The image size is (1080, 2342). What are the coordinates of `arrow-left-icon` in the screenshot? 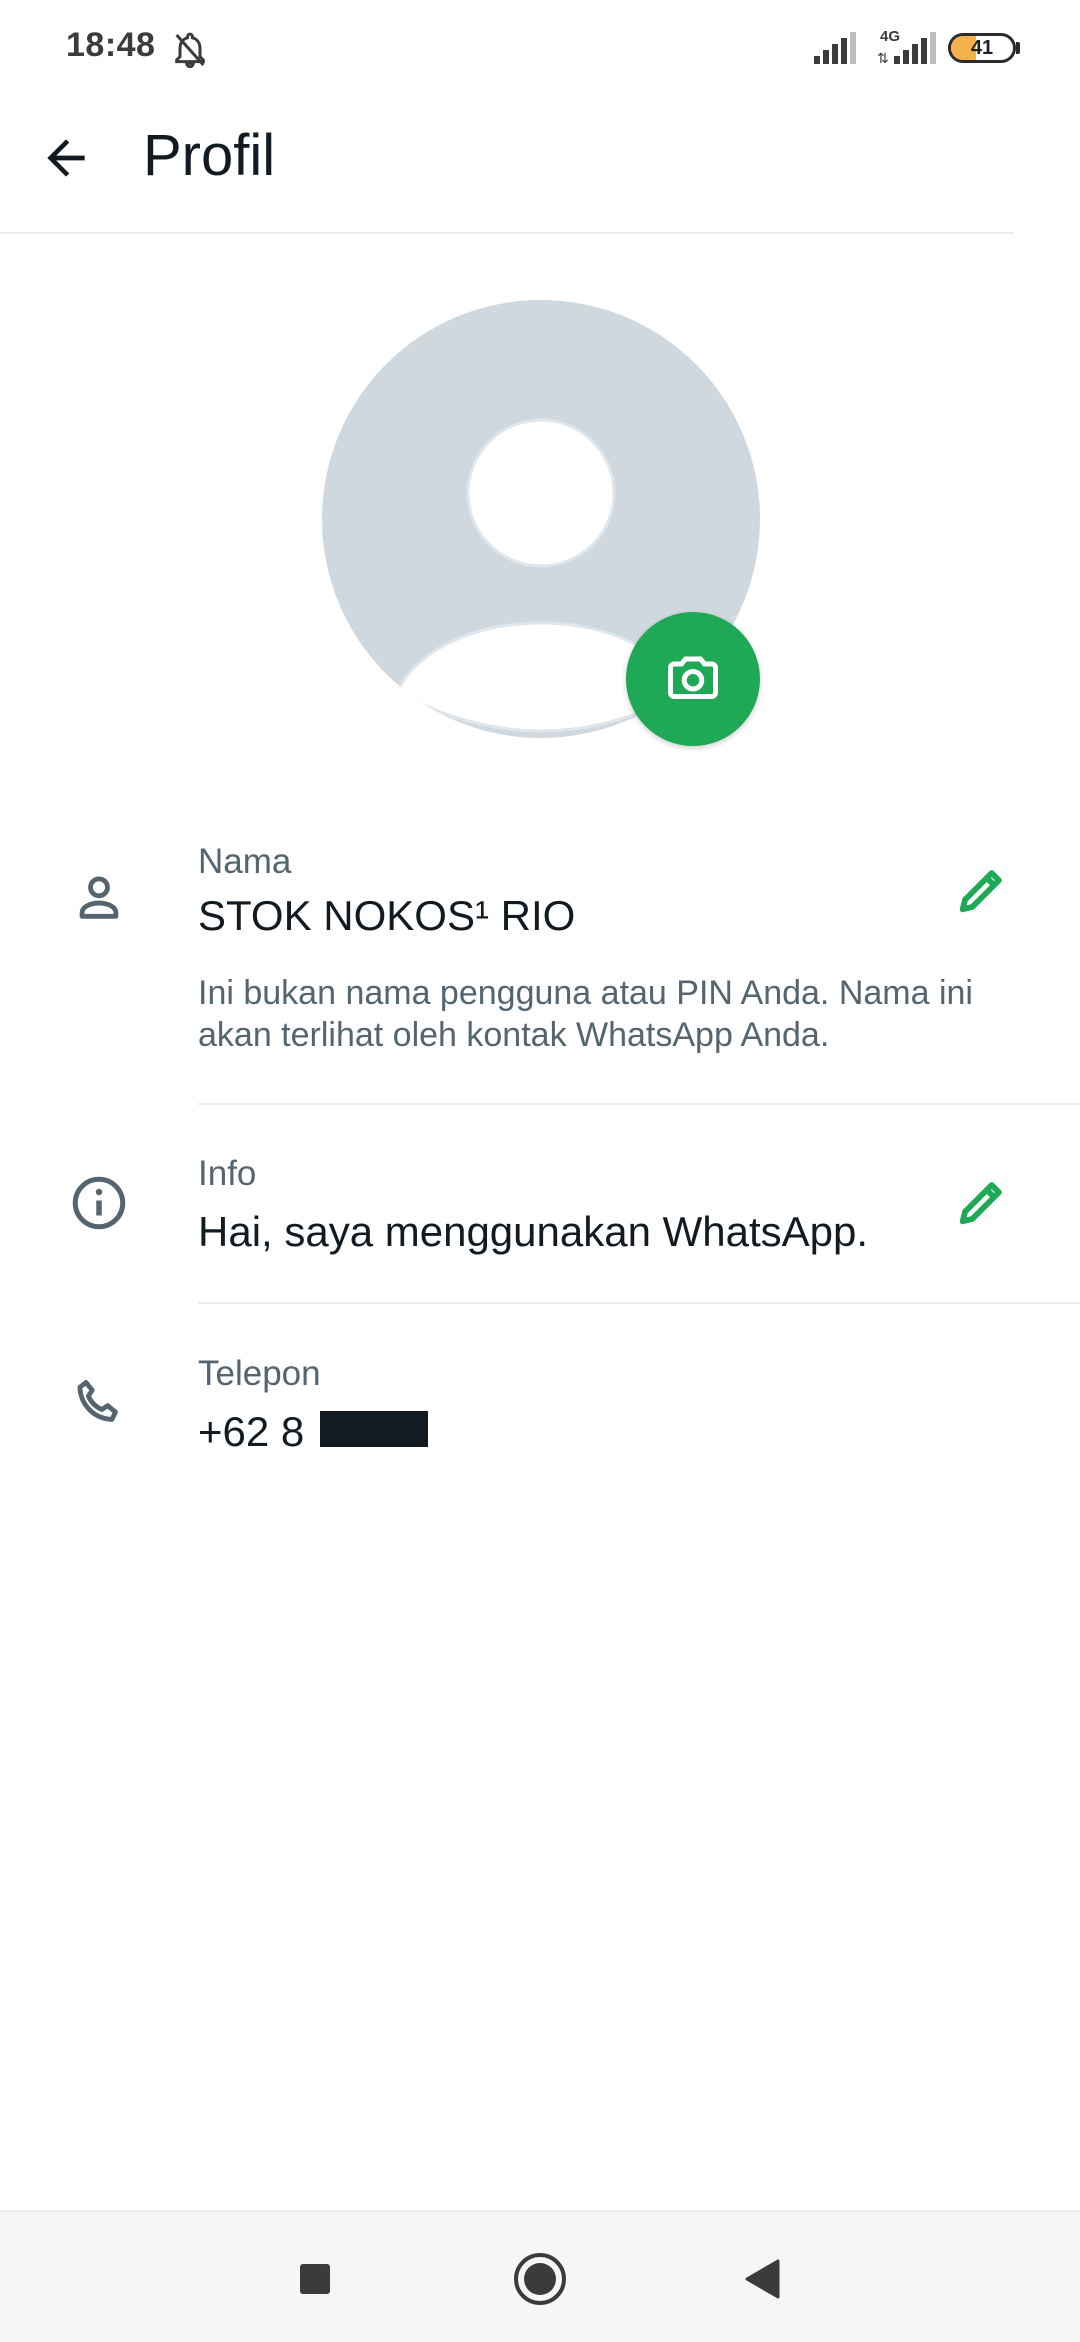 It's located at (66, 158).